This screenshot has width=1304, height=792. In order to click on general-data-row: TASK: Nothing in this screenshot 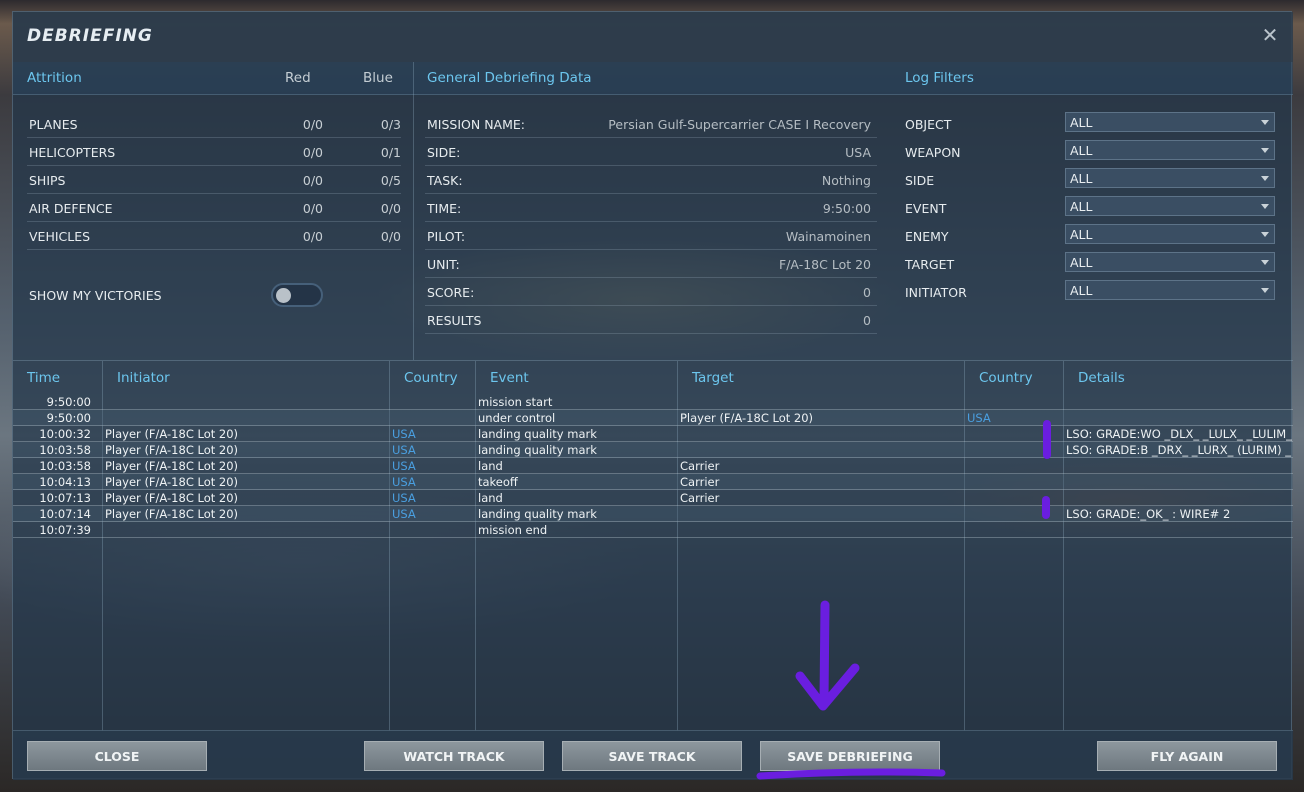, I will do `click(651, 180)`.